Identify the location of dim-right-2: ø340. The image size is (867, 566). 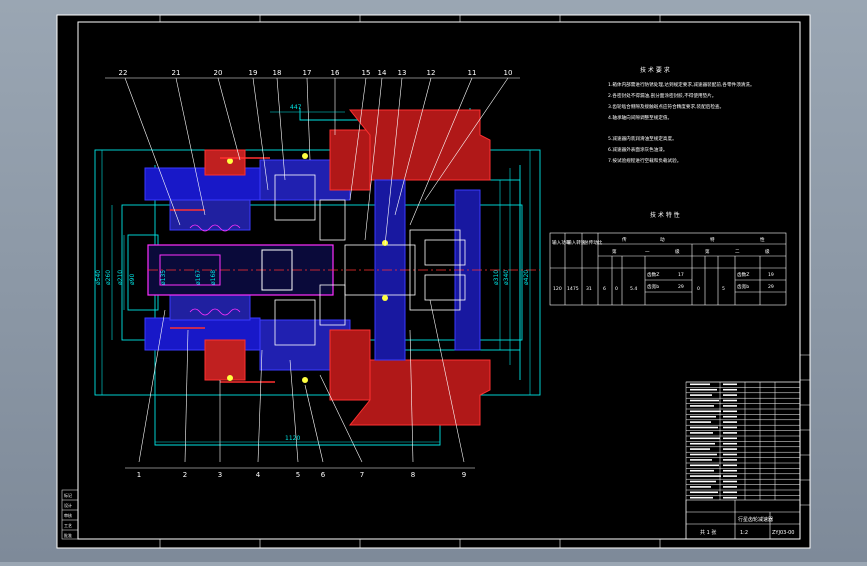
(506, 277).